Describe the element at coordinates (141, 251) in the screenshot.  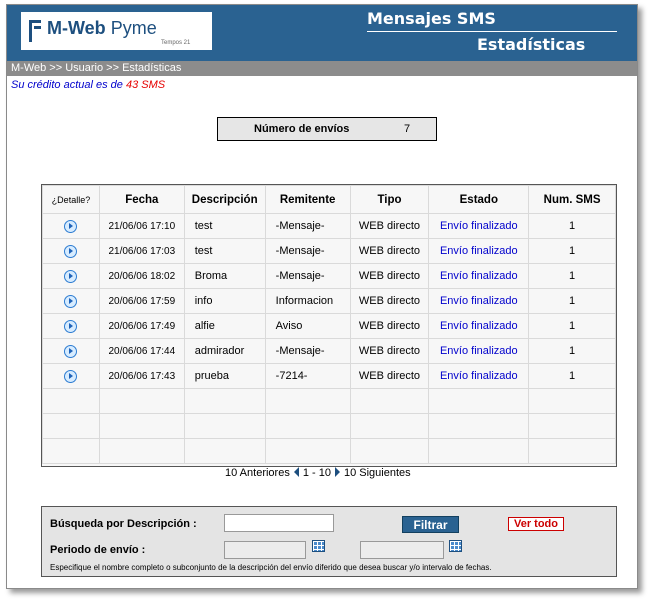
I see `fecha-cell: 21/06/06 17:03` at that location.